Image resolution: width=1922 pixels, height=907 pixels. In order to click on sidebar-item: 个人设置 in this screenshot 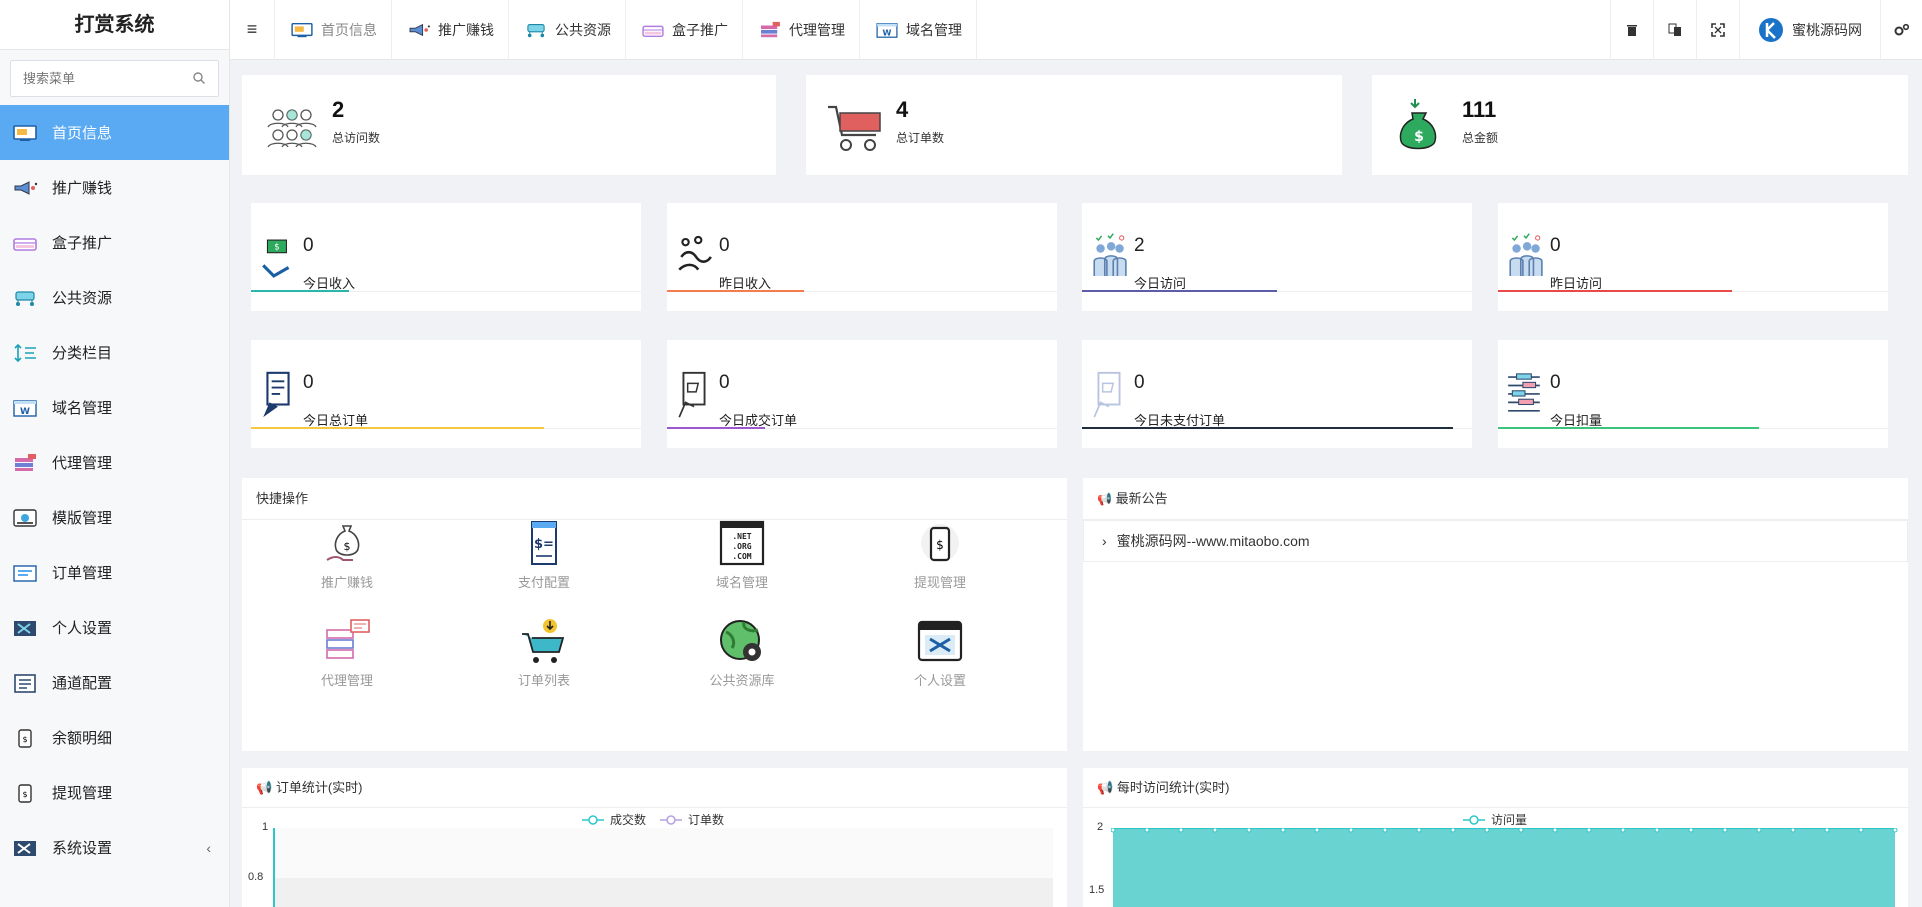, I will do `click(114, 627)`.